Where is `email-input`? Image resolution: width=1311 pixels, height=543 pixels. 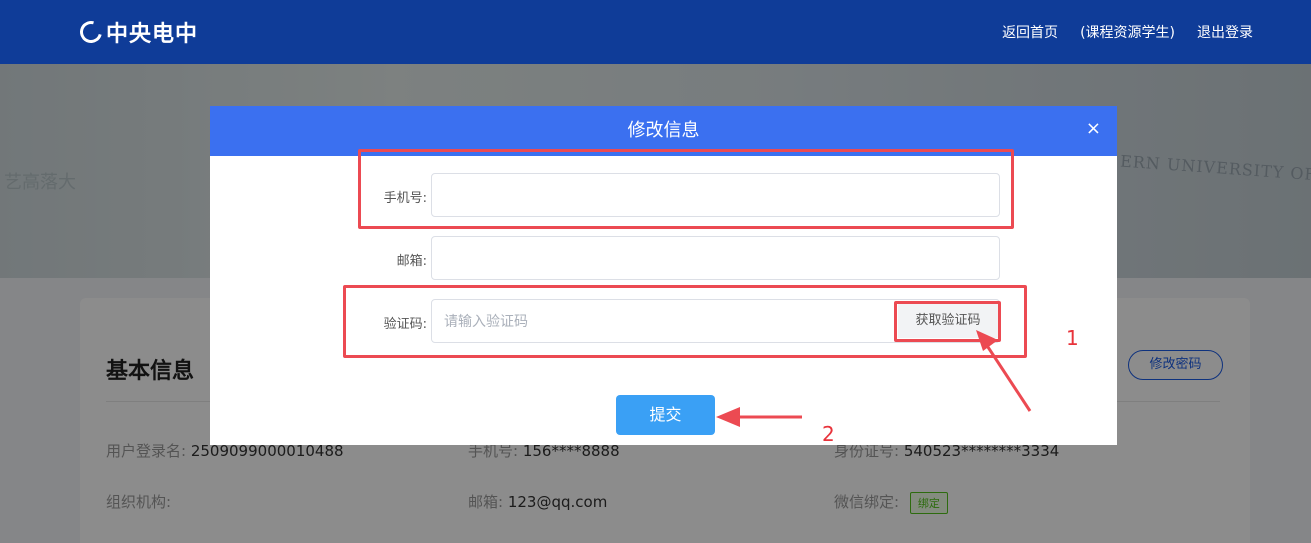 email-input is located at coordinates (715, 258).